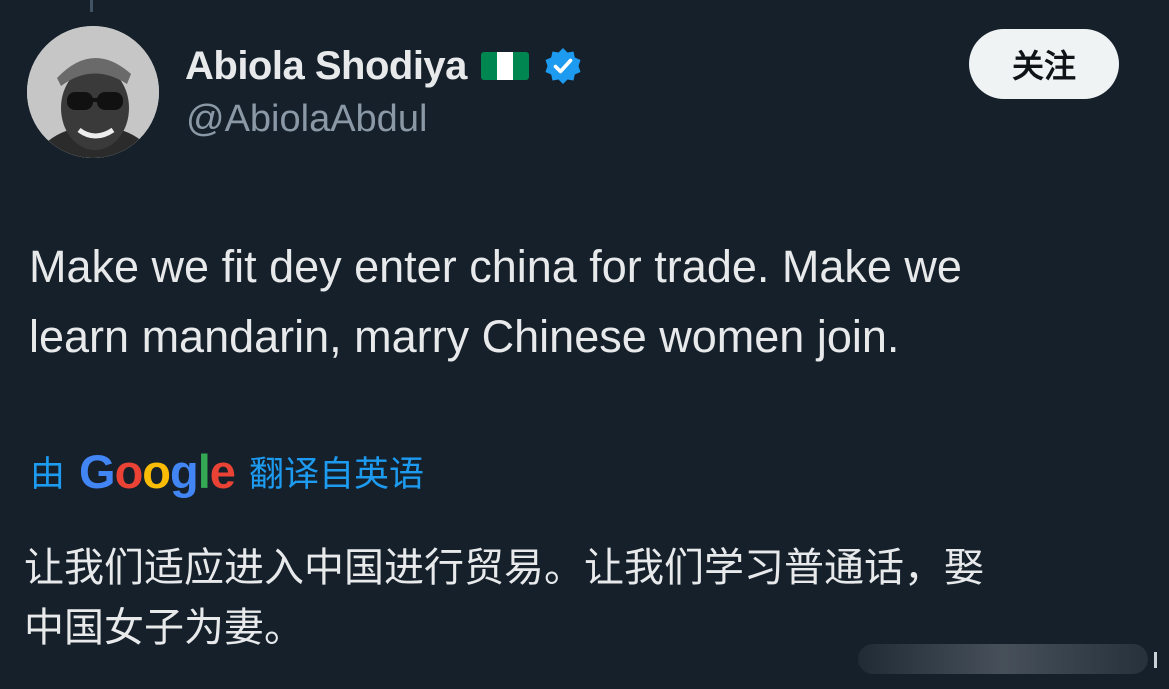  Describe the element at coordinates (563, 66) in the screenshot. I see `verified-badge-icon` at that location.